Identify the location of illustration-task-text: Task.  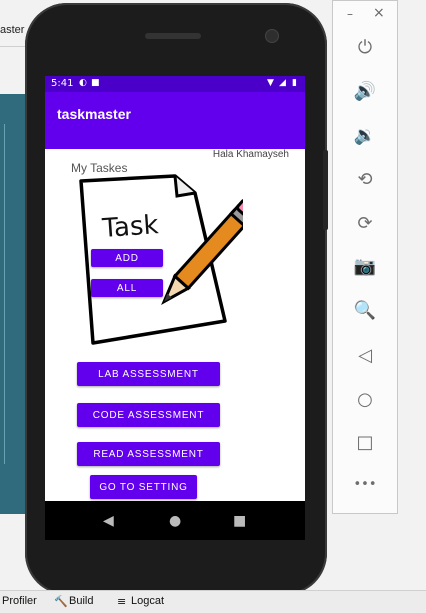
(129, 227).